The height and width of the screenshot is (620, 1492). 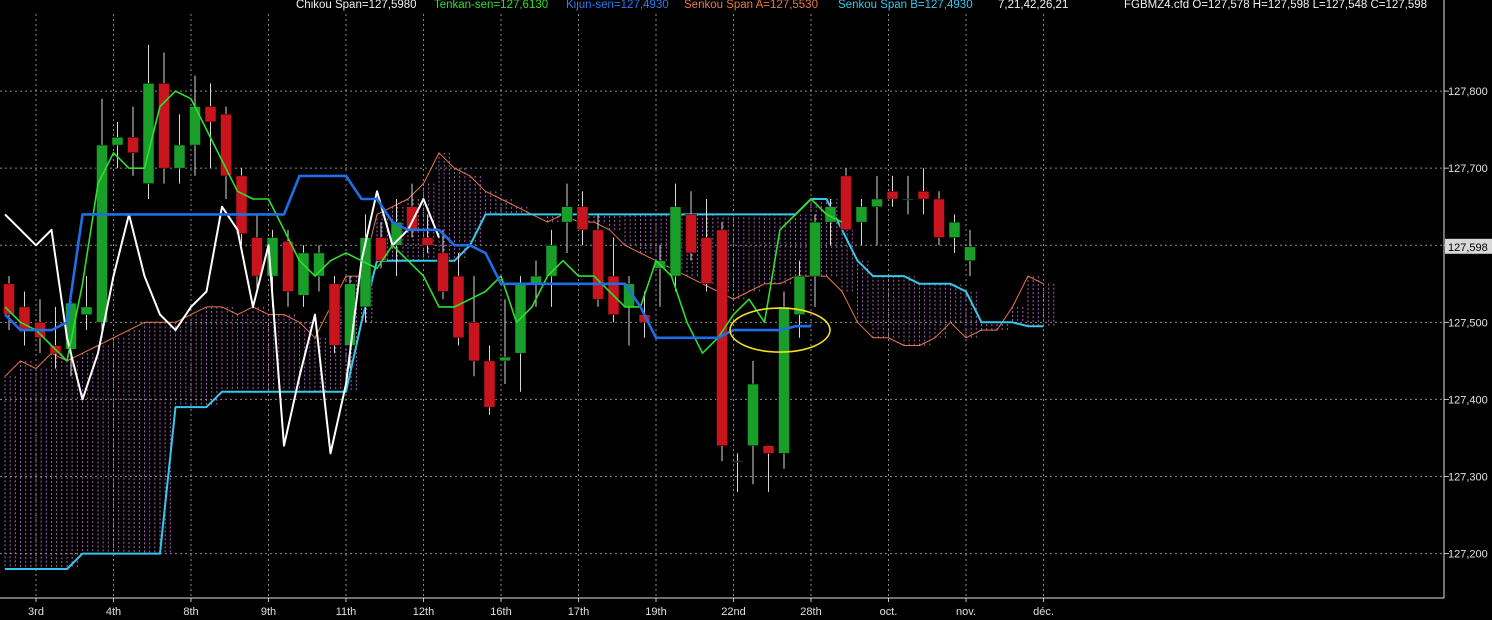 What do you see at coordinates (578, 612) in the screenshot?
I see `x-tick-label: 17th` at bounding box center [578, 612].